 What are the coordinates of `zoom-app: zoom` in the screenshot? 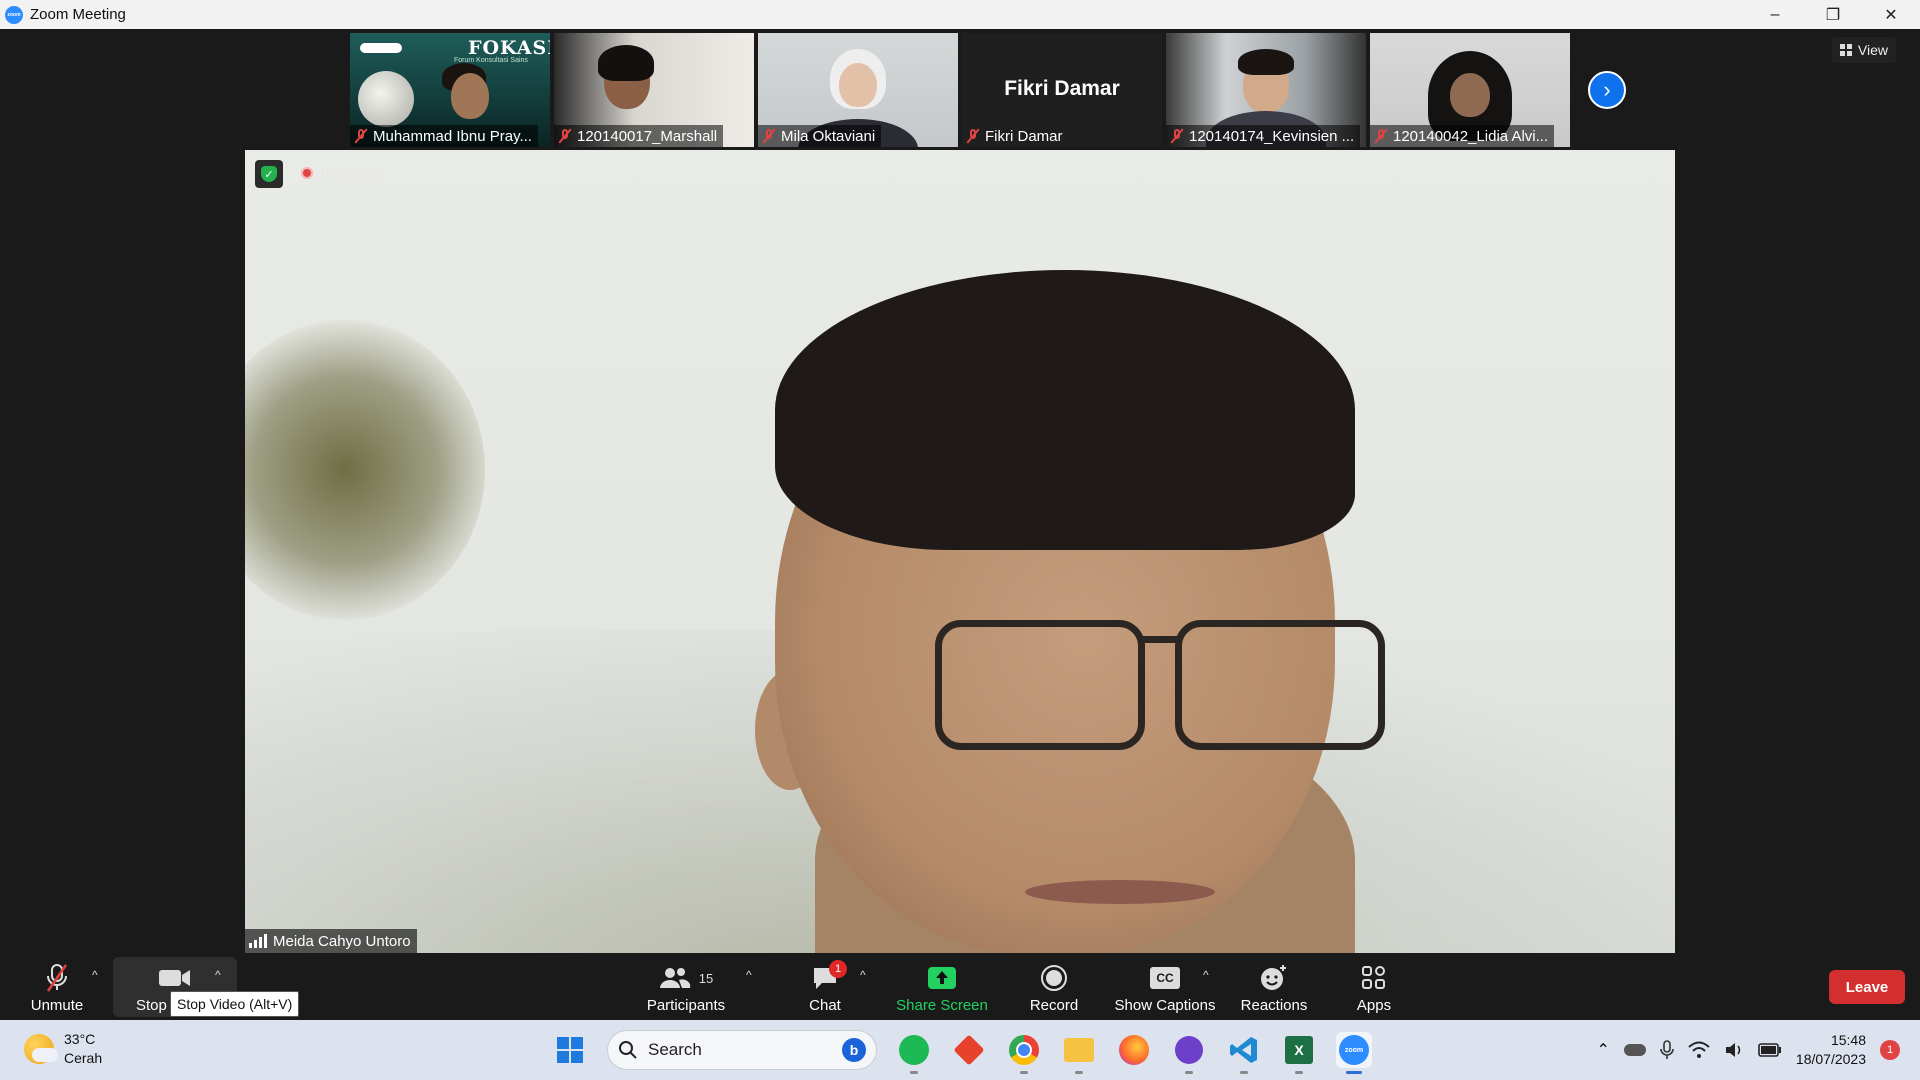 It's located at (1354, 1053).